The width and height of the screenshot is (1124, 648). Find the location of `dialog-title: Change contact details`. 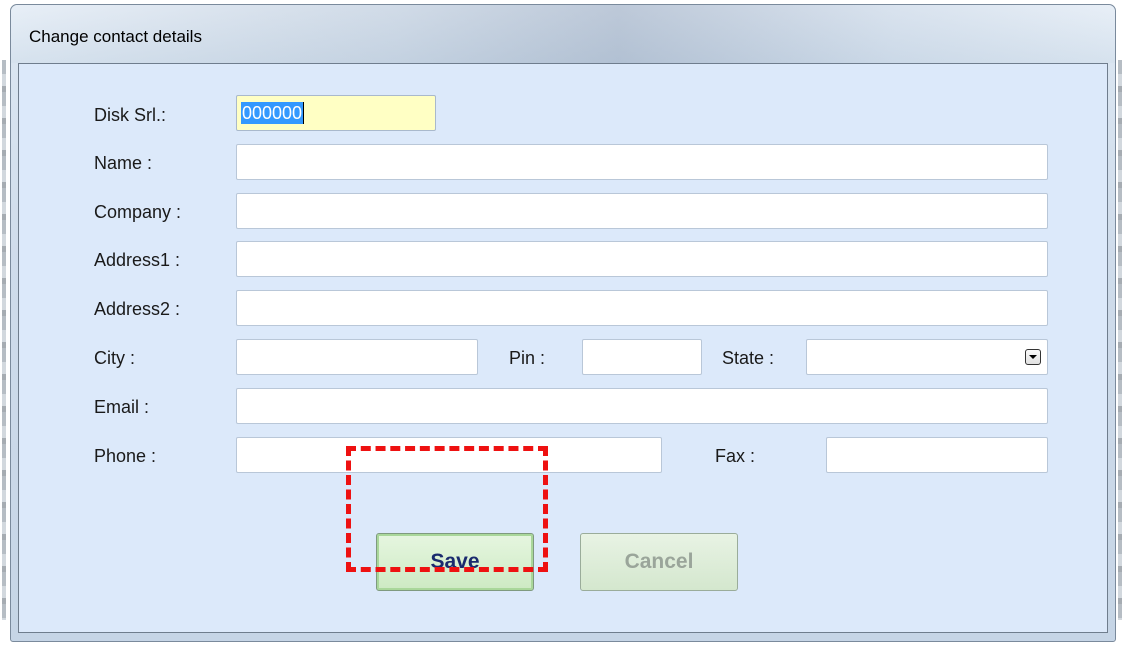

dialog-title: Change contact details is located at coordinates (115, 36).